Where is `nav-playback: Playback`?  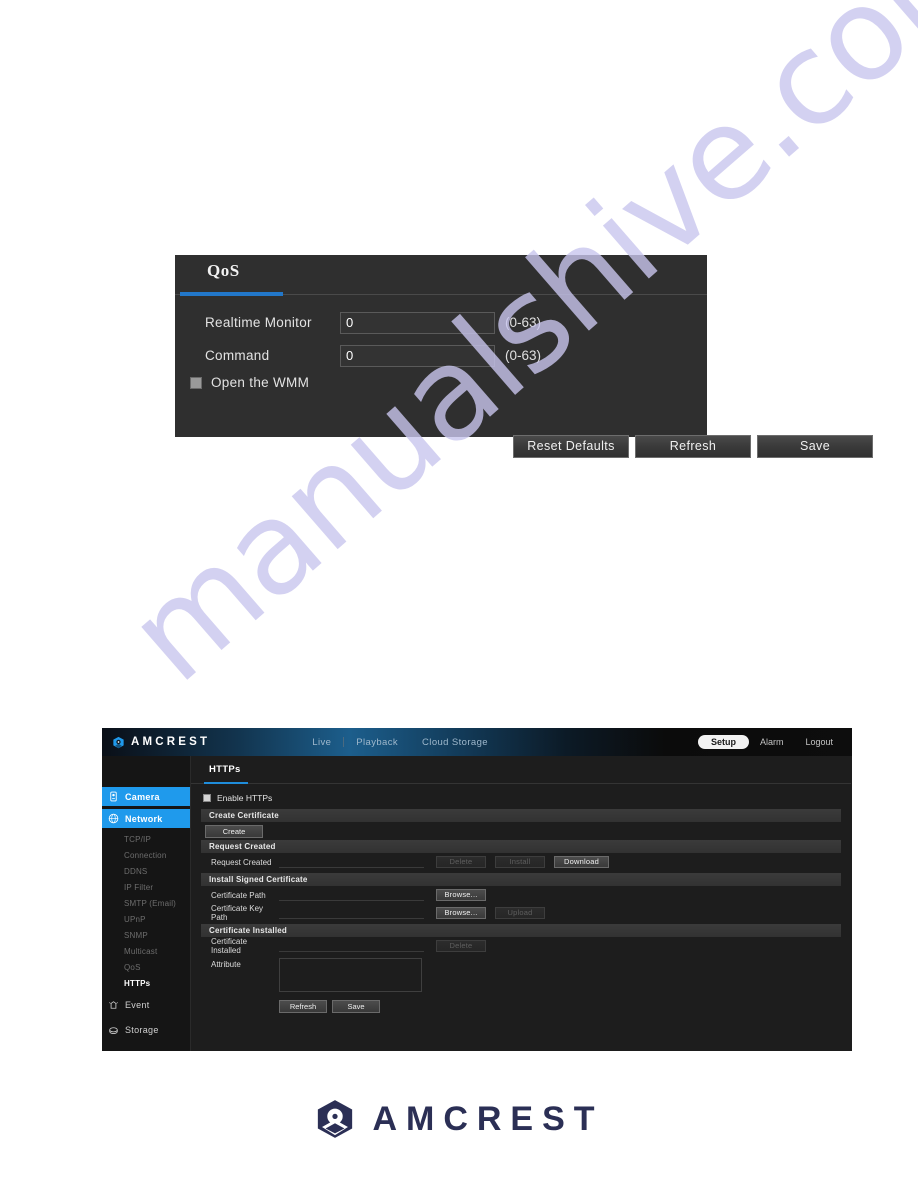
nav-playback: Playback is located at coordinates (377, 742).